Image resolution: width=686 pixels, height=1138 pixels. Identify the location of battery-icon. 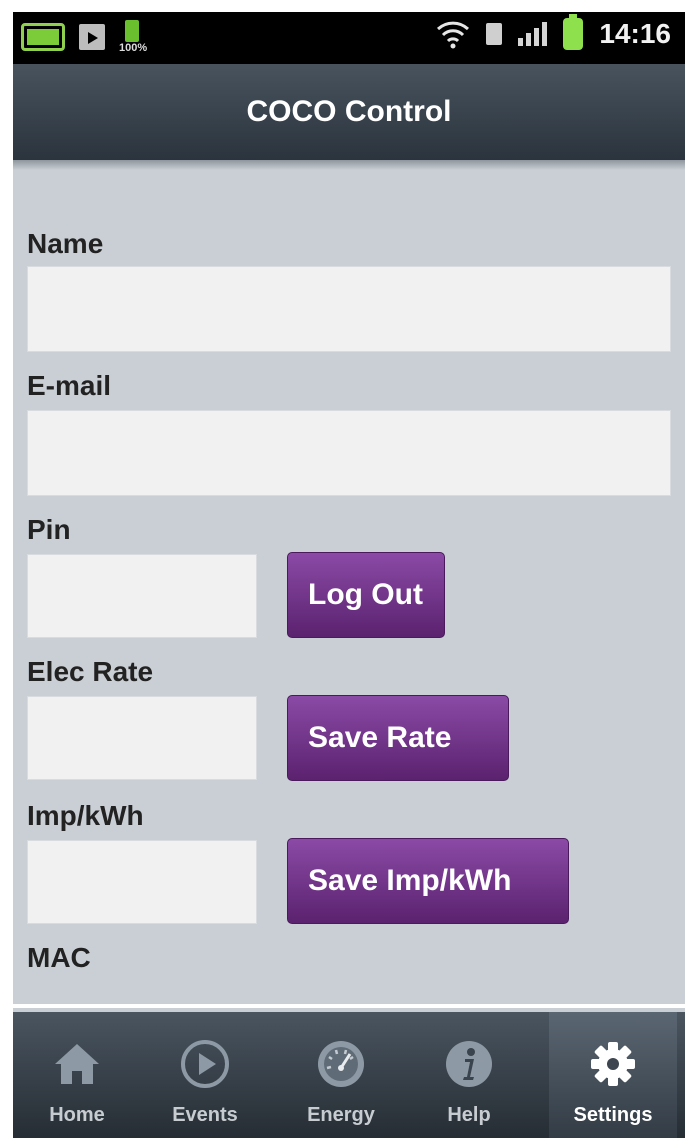
(573, 32).